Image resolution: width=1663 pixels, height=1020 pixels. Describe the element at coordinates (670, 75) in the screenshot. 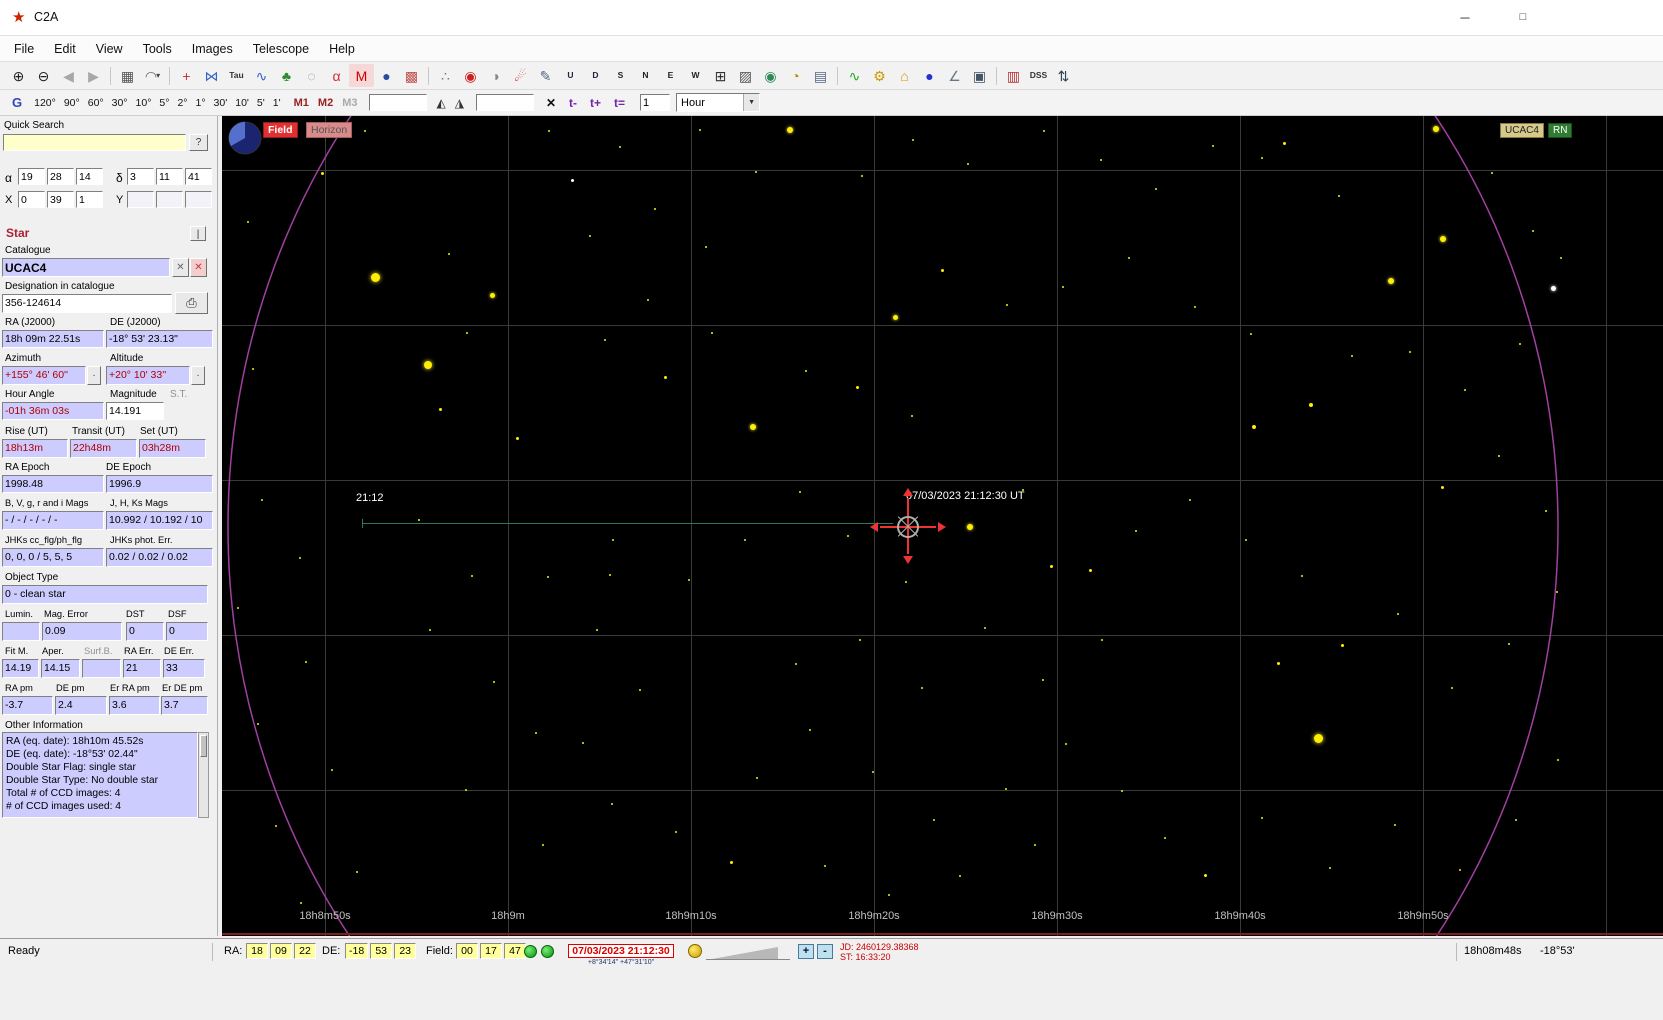

I see `east-icon: E` at that location.